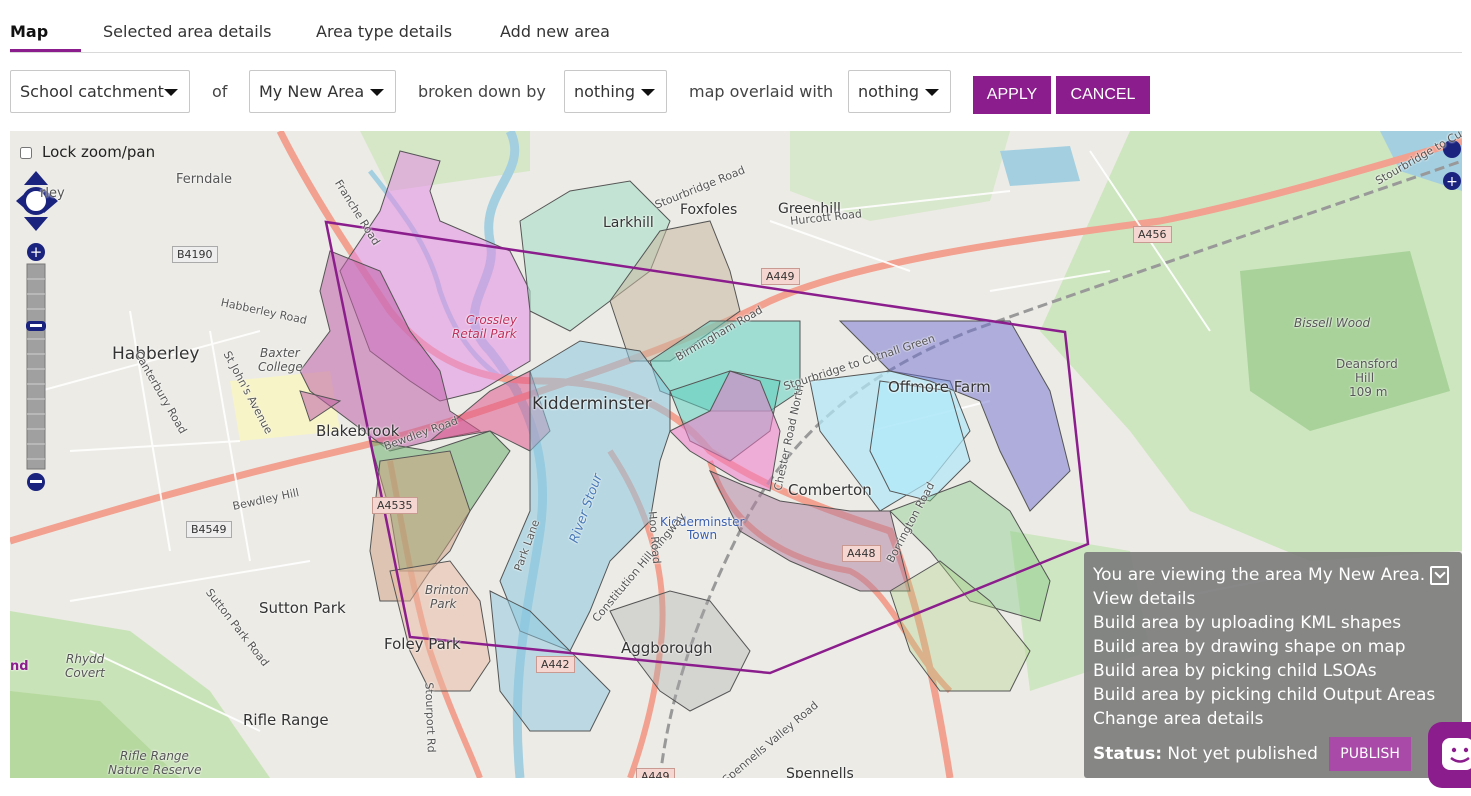 This screenshot has height=796, width=1471. I want to click on place-label: Rhydd, so click(85, 659).